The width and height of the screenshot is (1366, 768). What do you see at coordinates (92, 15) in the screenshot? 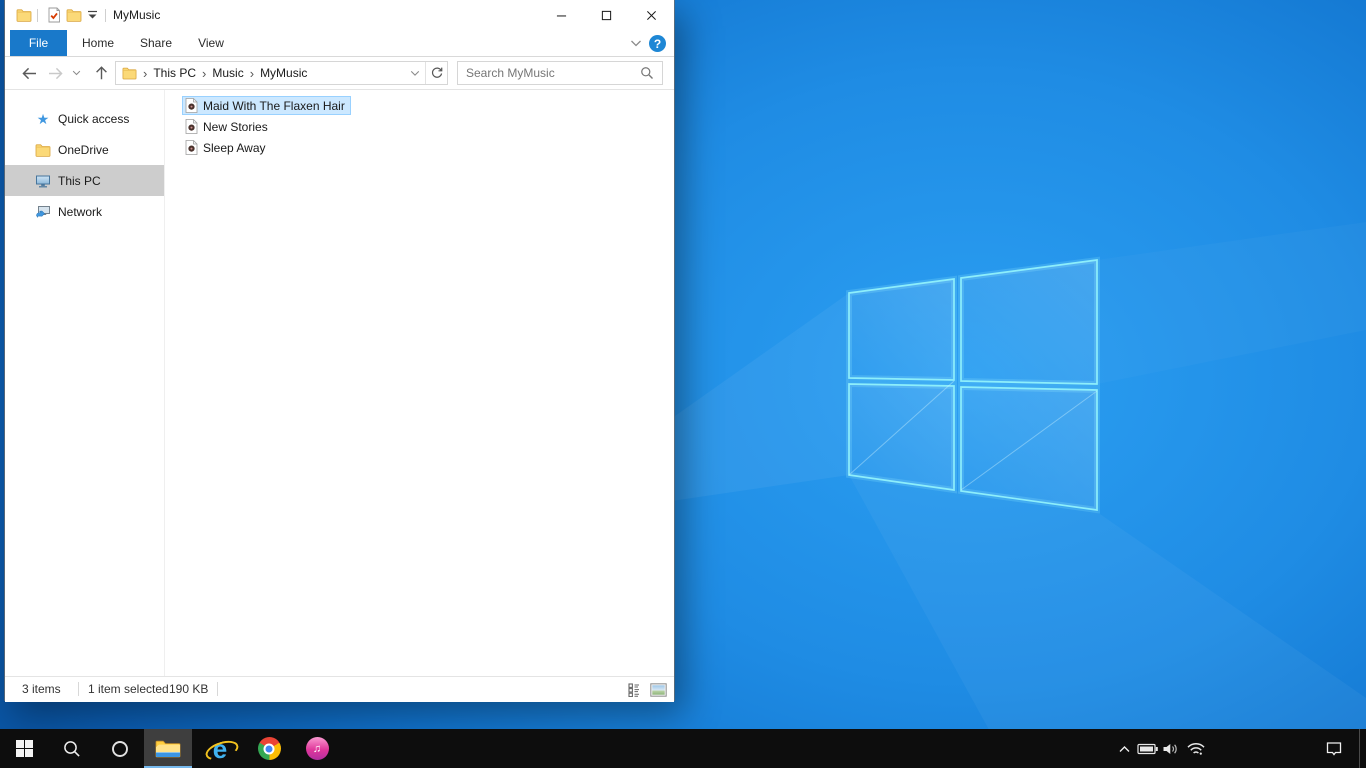
I see `qat-customize-arrow-icon` at bounding box center [92, 15].